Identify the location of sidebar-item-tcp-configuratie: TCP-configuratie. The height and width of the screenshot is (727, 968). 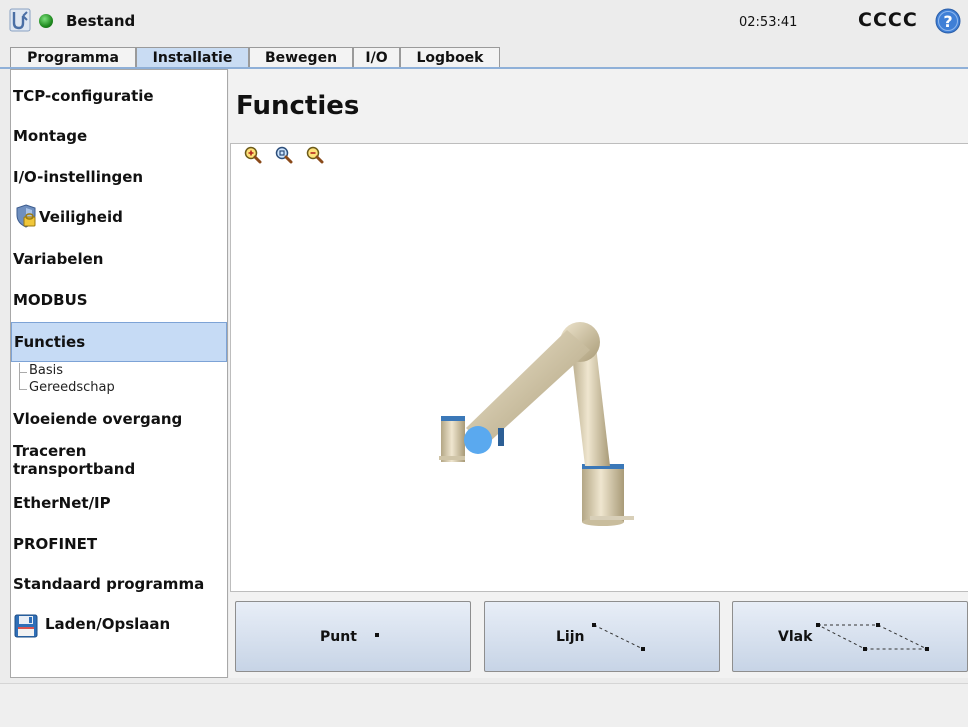
(119, 96).